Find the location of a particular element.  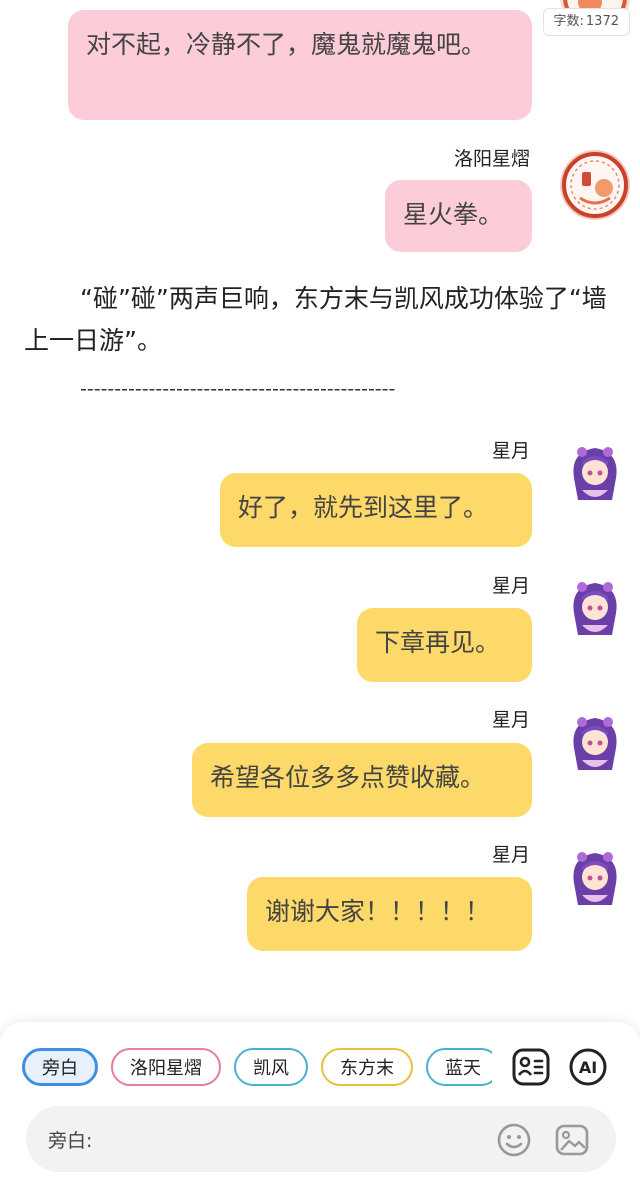

narration-paragraph: “碰”碰”两声巨响，东方末与凯风成功体验了“墙上一日游”。 is located at coordinates (324, 320).